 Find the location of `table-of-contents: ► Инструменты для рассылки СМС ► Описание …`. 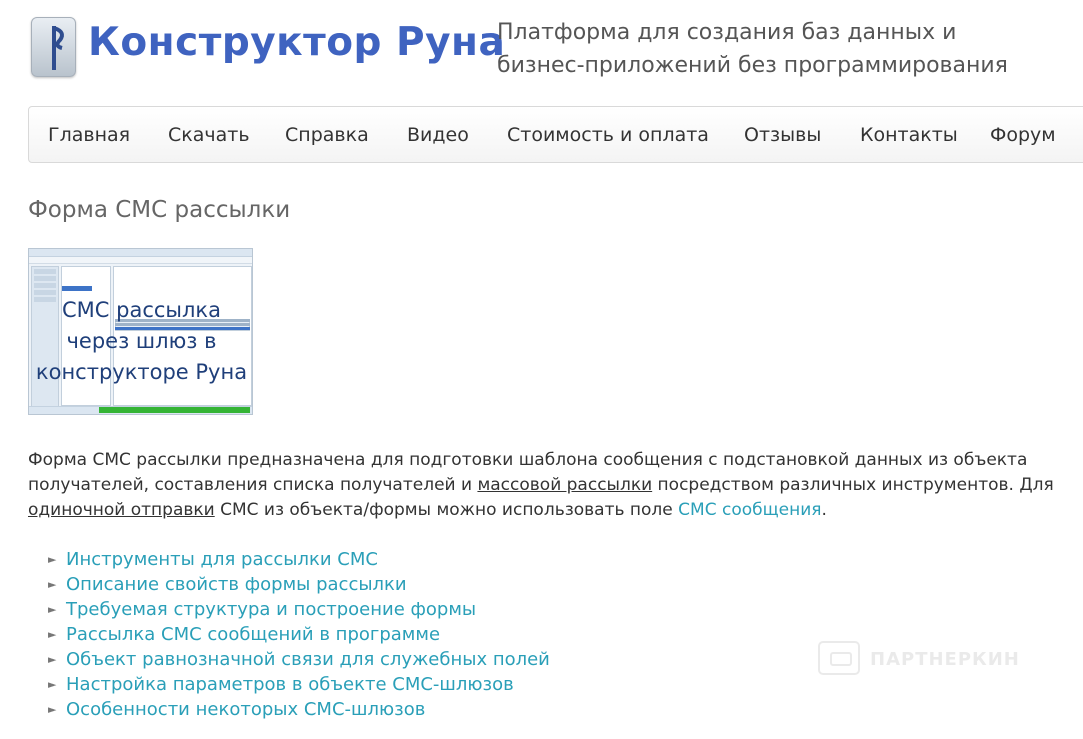

table-of-contents: ► Инструменты для рассылки СМС ► Описание … is located at coordinates (299, 634).